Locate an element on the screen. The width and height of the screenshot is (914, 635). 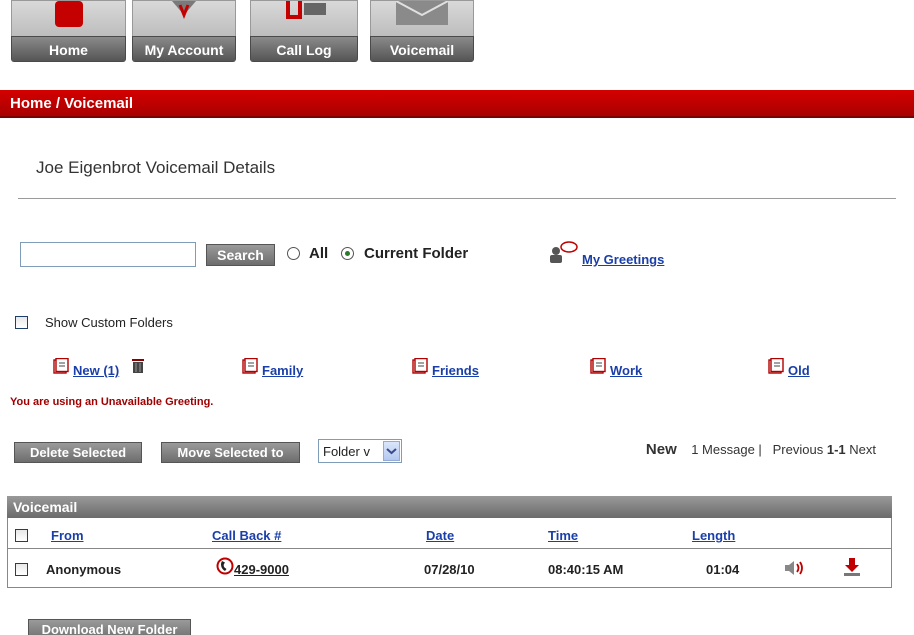
folder-link-family: Family is located at coordinates (282, 370).